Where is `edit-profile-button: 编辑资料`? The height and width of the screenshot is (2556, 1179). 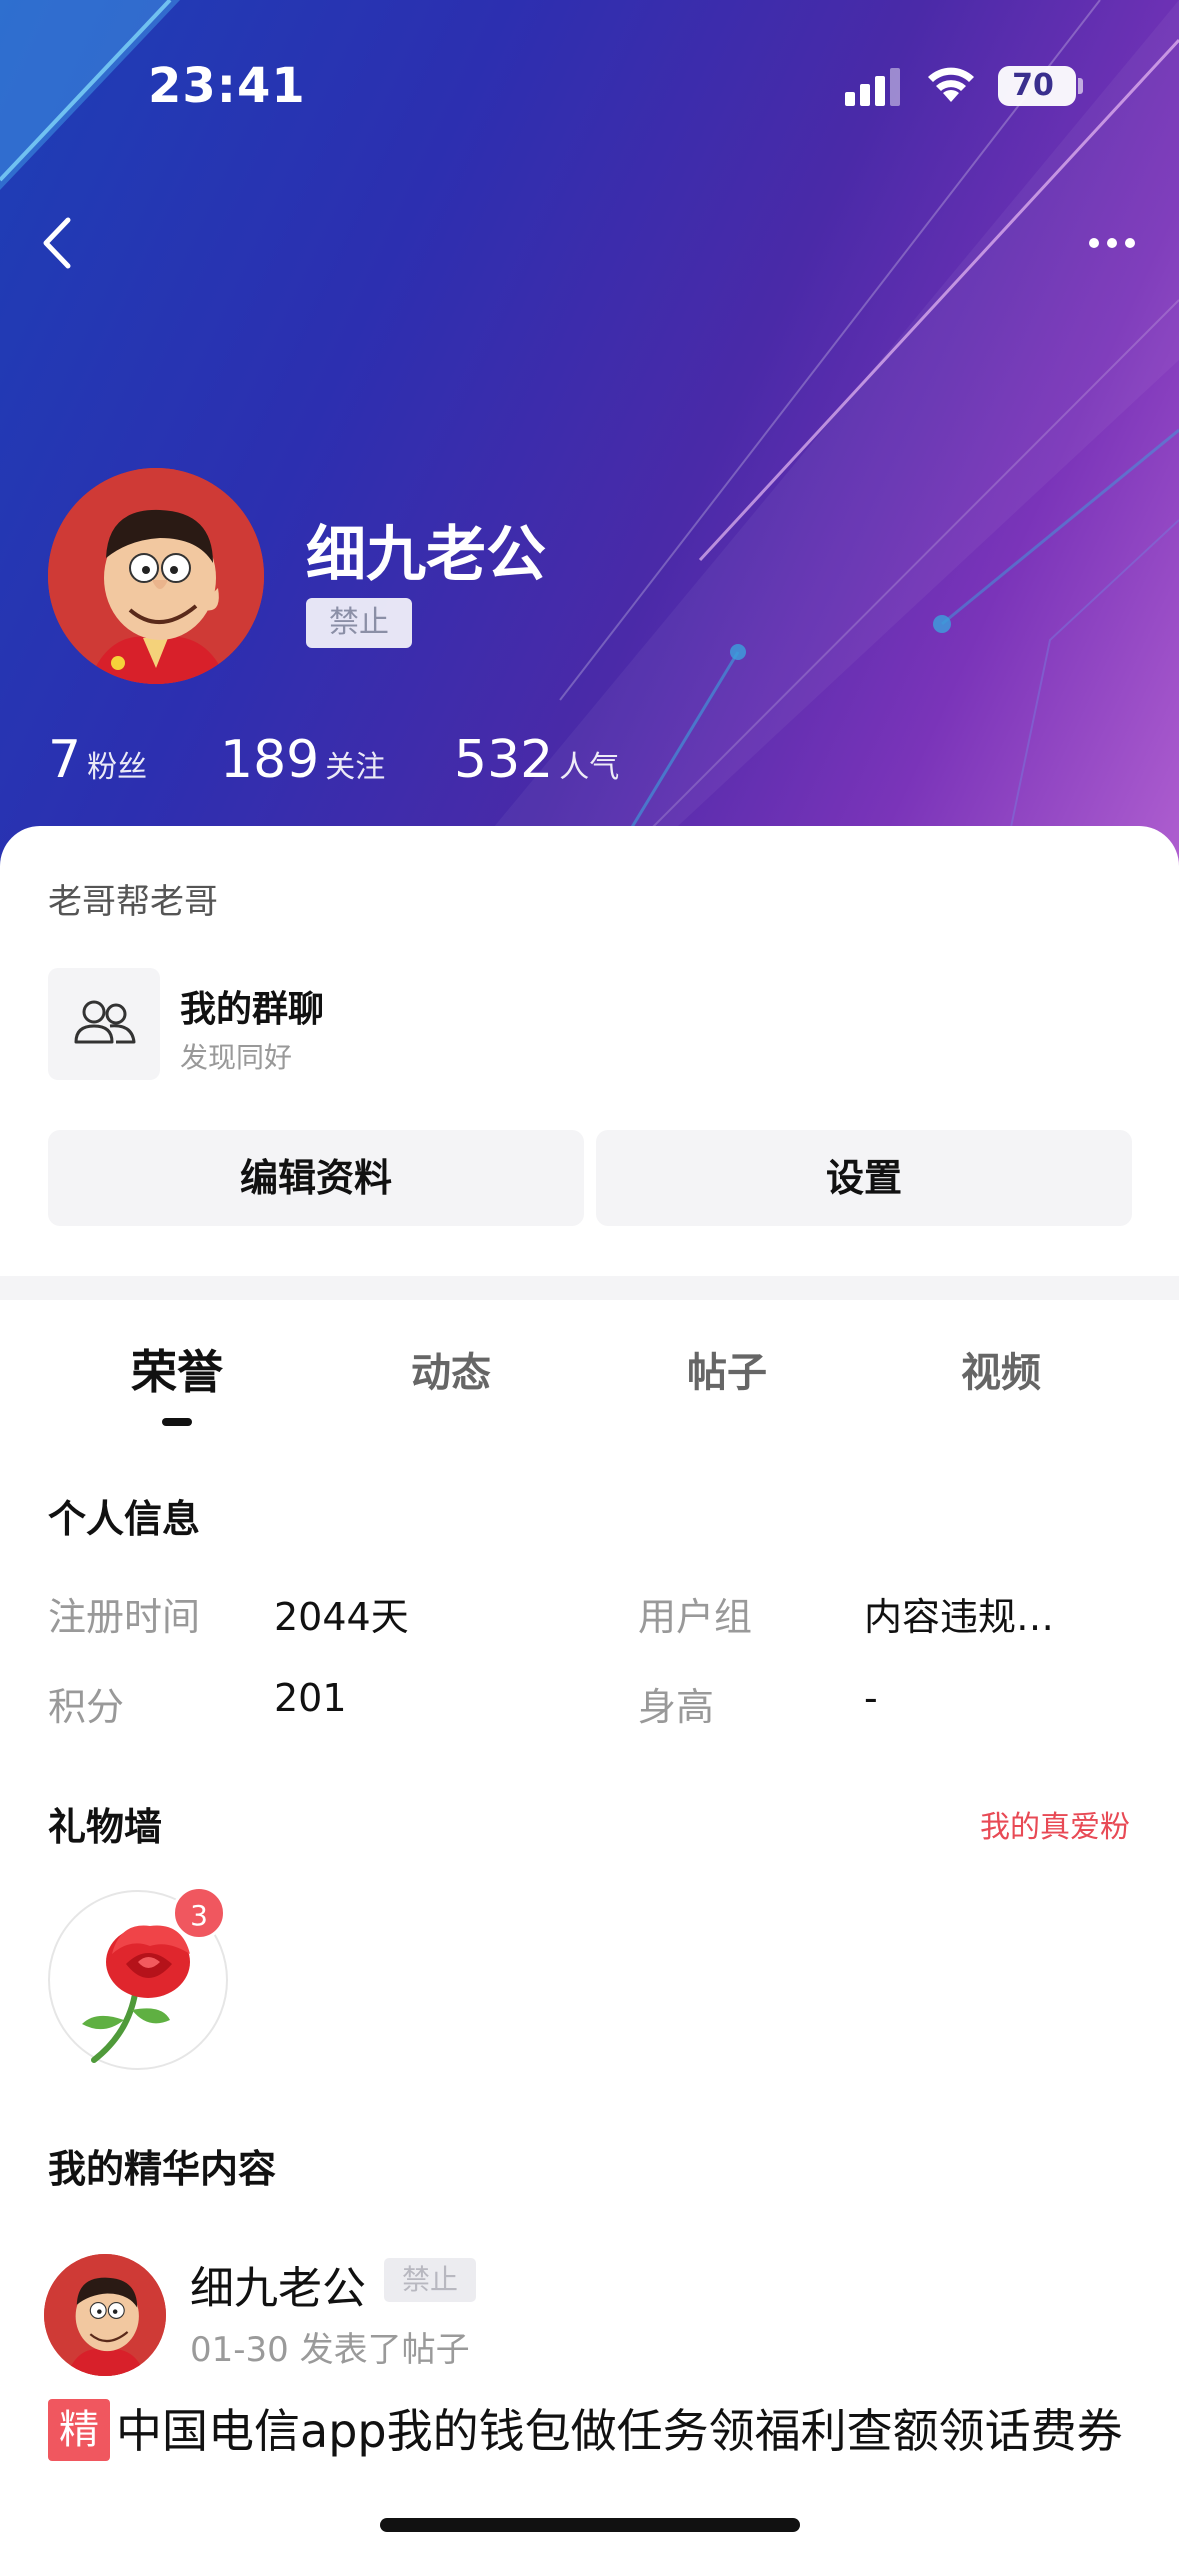 edit-profile-button: 编辑资料 is located at coordinates (316, 1178).